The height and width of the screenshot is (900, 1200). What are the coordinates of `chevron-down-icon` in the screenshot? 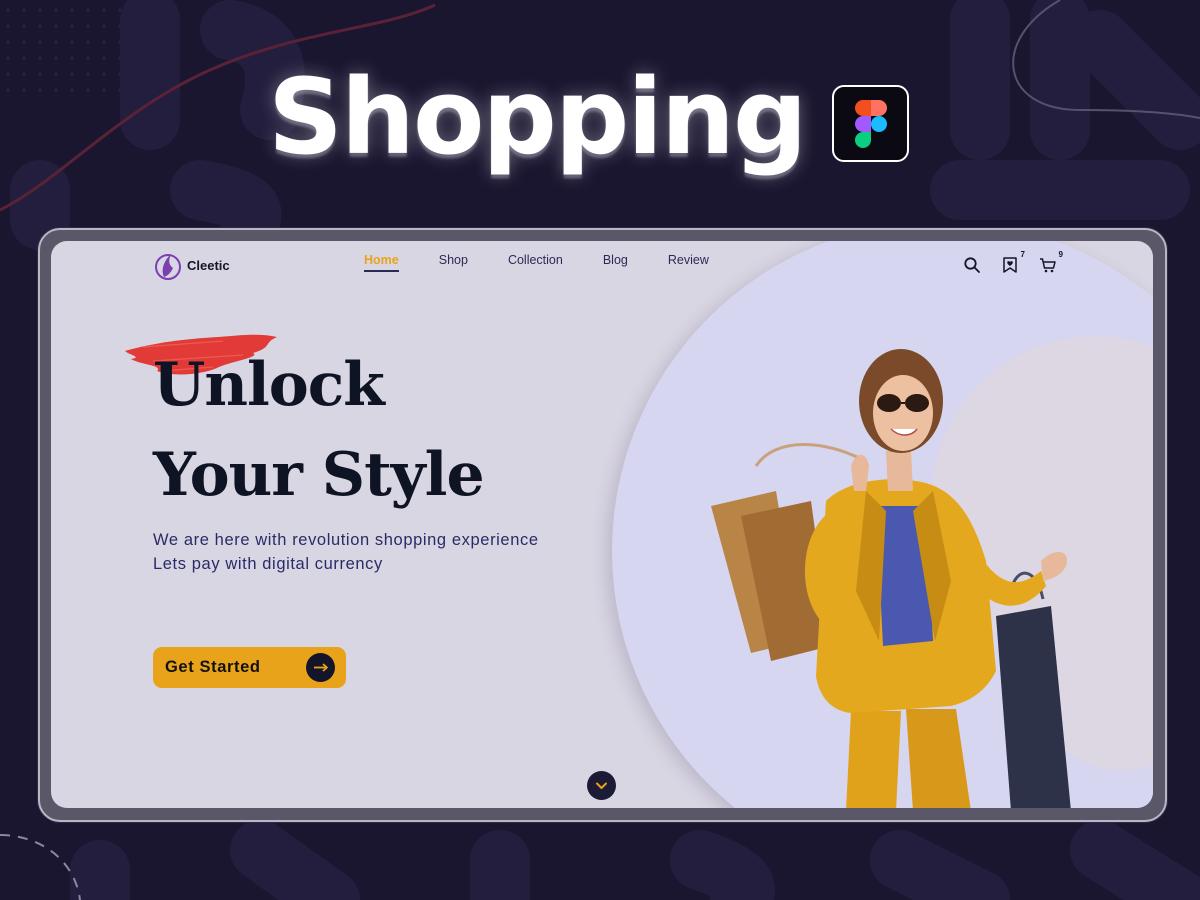 It's located at (601, 785).